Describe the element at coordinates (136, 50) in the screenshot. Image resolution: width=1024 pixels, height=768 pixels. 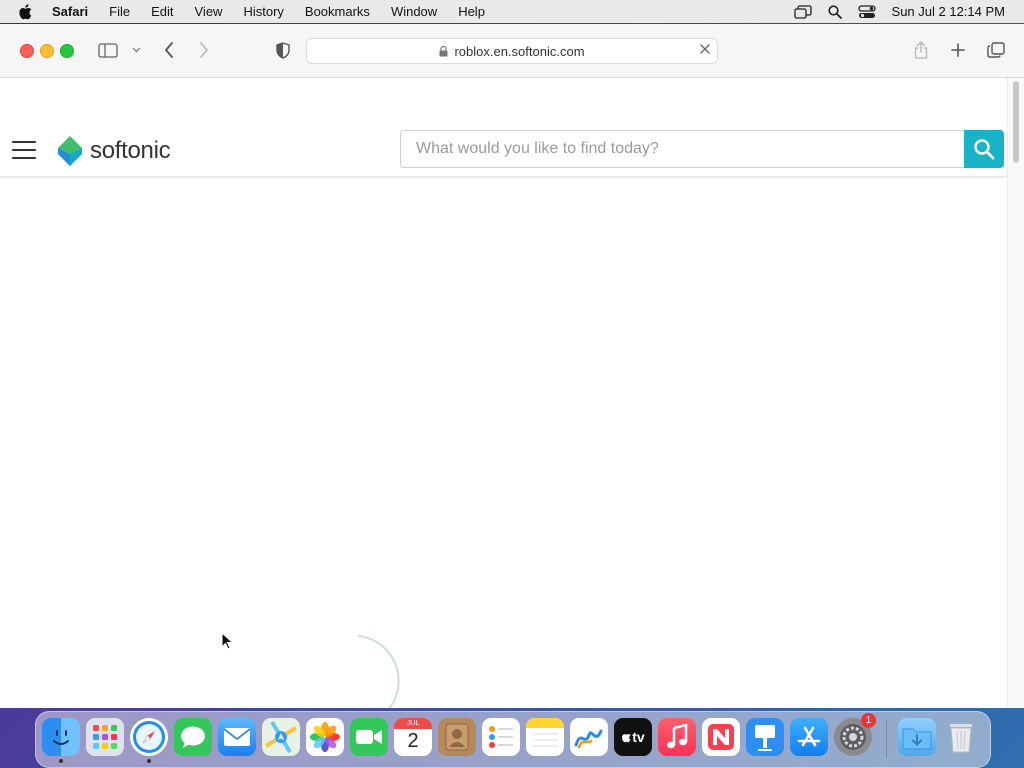
I see `chevron-down-icon` at that location.